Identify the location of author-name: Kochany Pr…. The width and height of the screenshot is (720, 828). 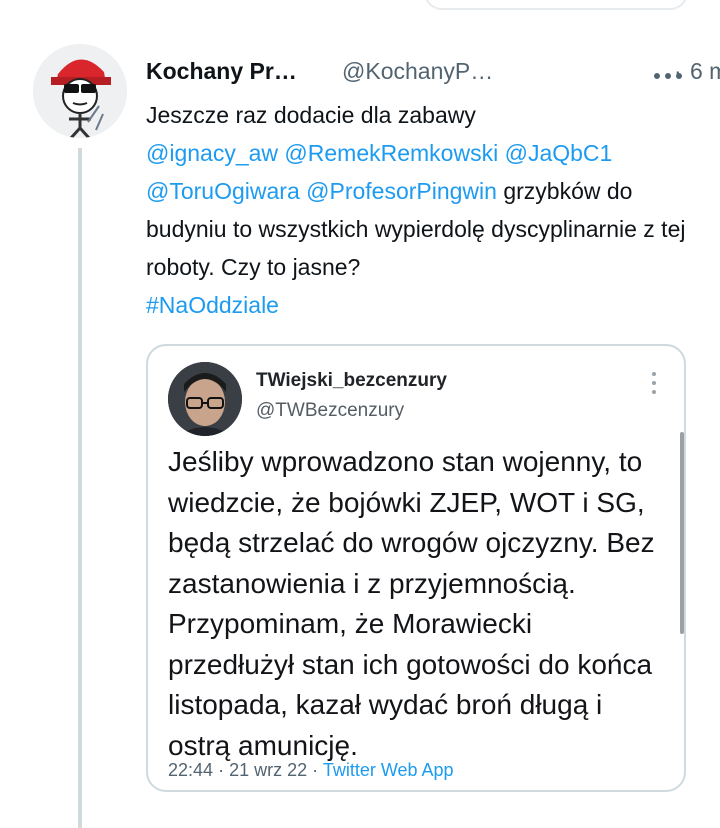
(221, 71).